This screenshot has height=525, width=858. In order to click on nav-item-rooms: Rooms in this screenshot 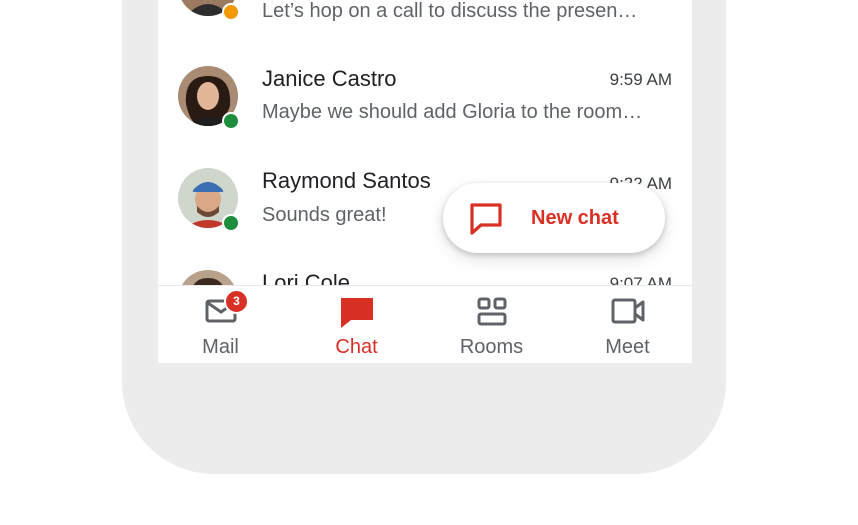, I will do `click(491, 324)`.